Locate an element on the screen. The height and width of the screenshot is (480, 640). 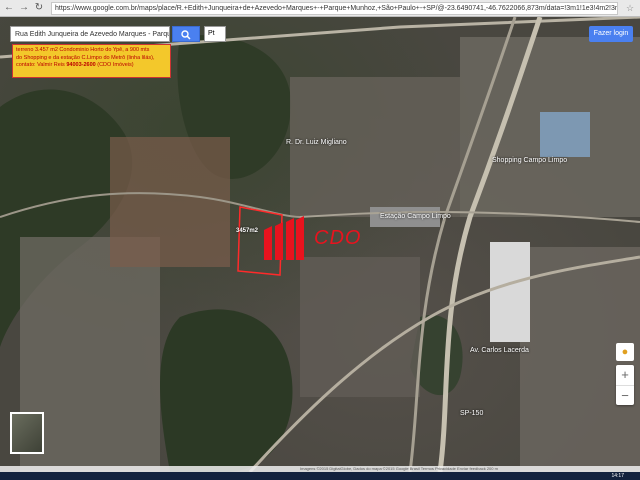
cdo-logo: 3457m2 CDO is located at coordinates (306, 237).